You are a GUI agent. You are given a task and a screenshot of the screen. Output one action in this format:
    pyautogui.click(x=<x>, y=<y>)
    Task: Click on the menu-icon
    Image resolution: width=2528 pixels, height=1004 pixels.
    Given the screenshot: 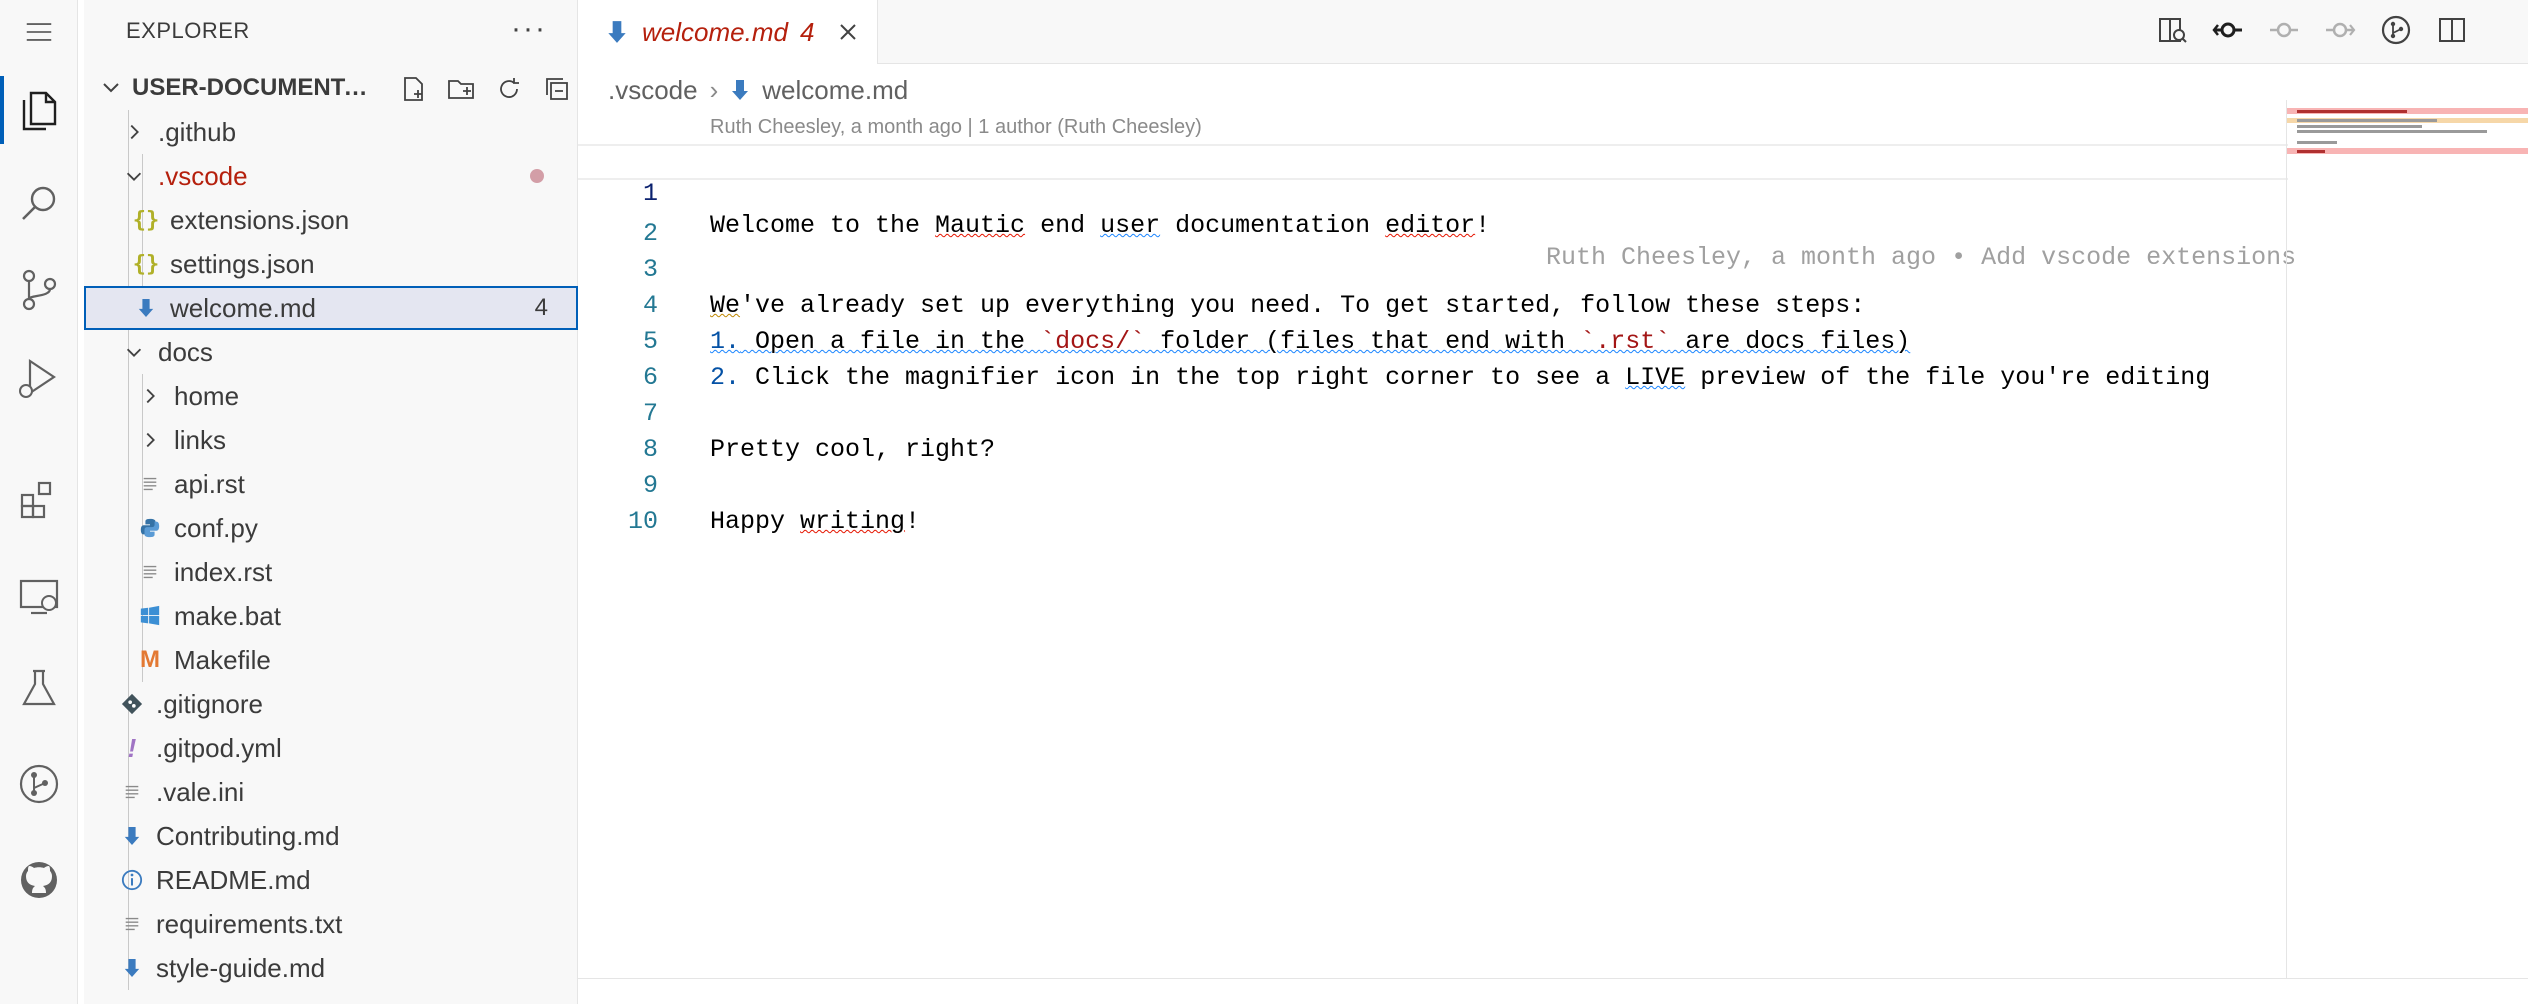 What is the action you would take?
    pyautogui.click(x=39, y=32)
    